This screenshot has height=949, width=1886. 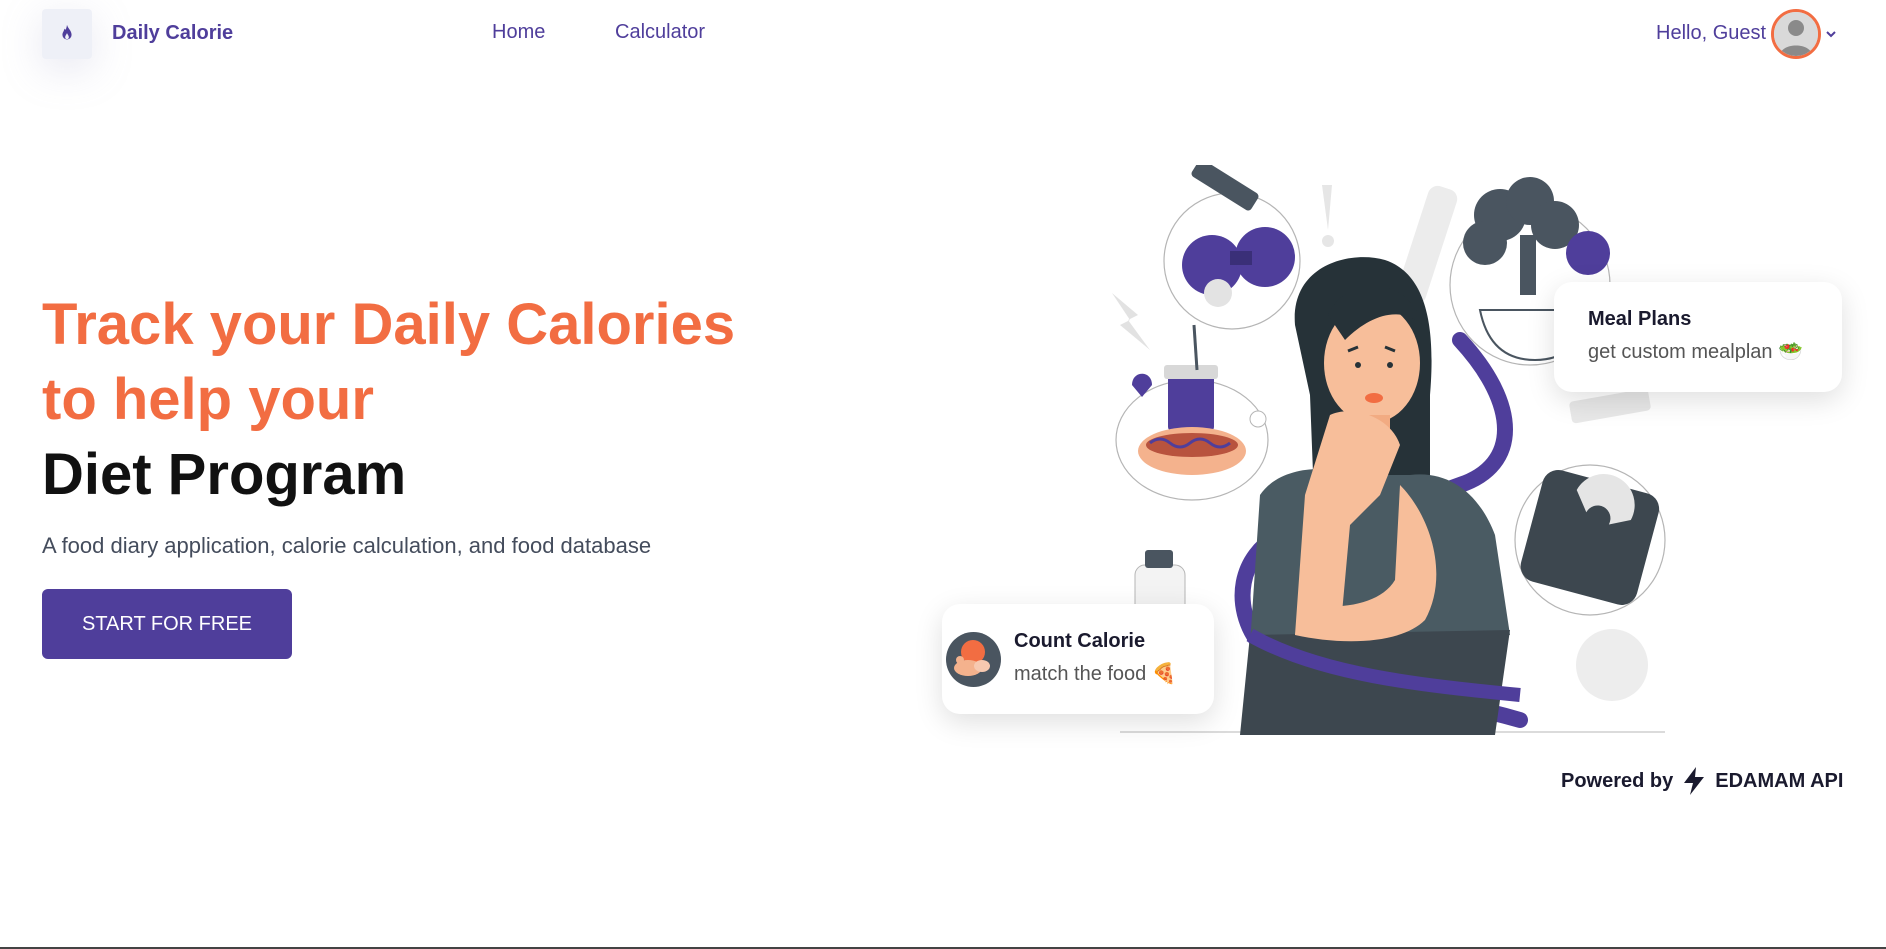 What do you see at coordinates (1694, 781) in the screenshot?
I see `lightning-icon` at bounding box center [1694, 781].